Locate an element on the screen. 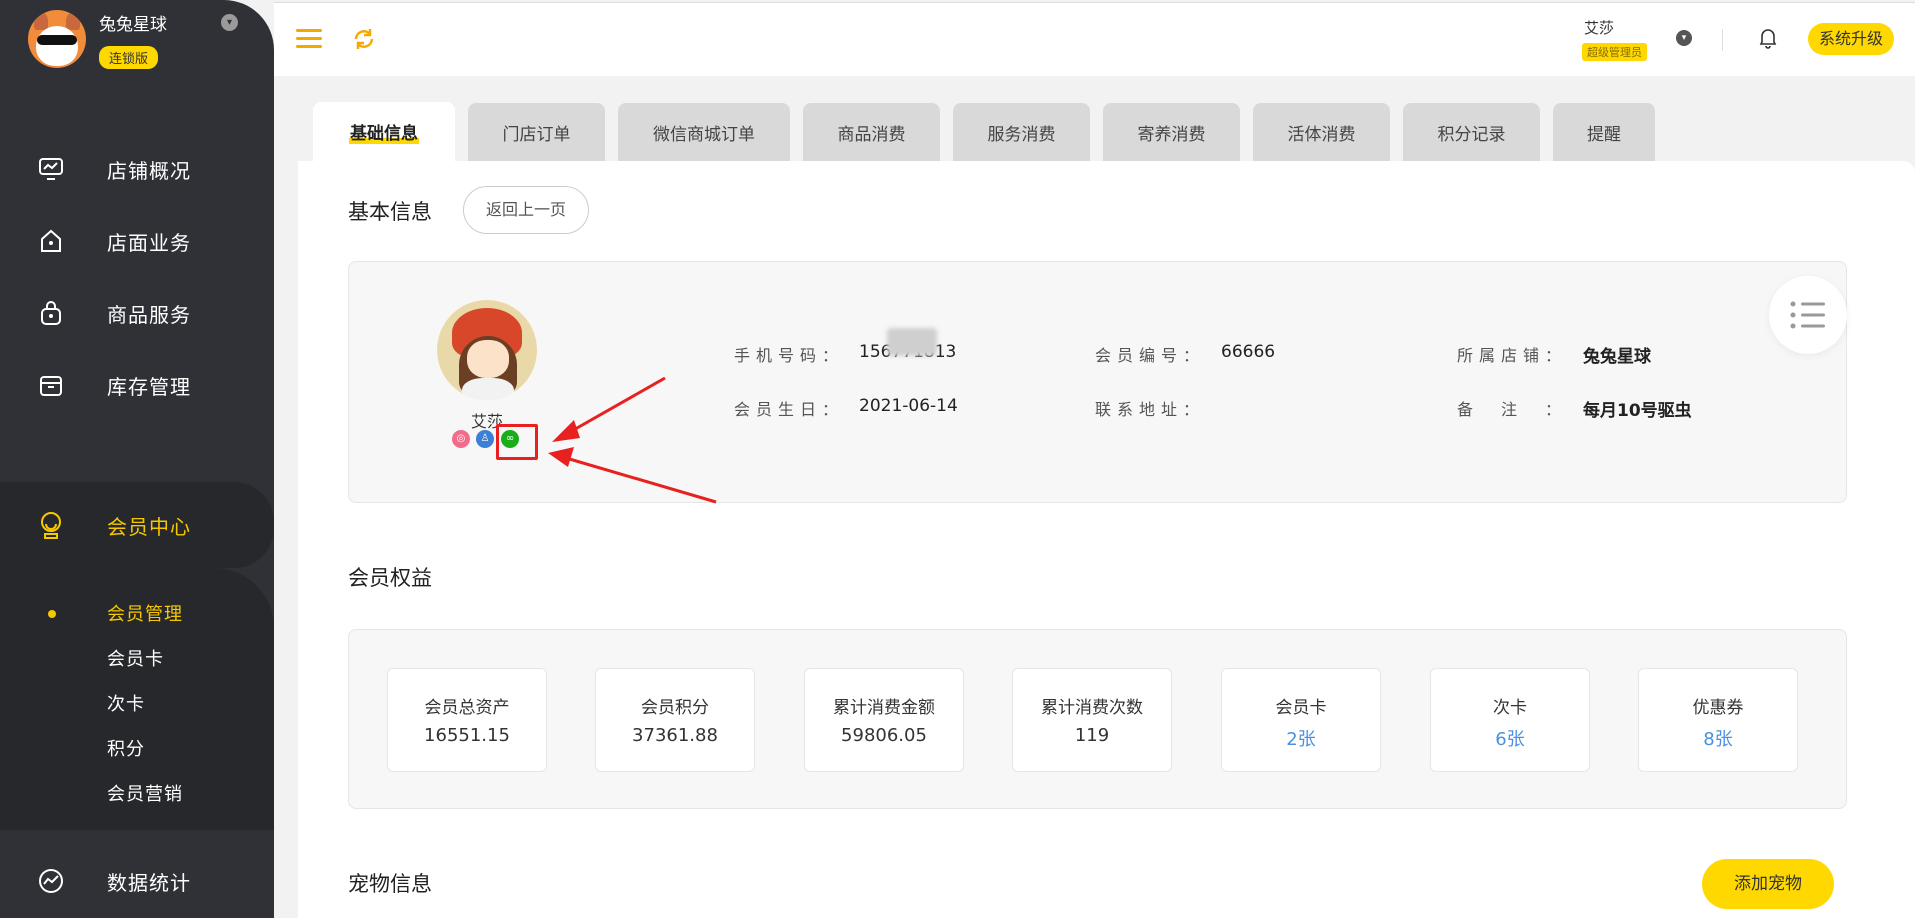  member-icon is located at coordinates (51, 525).